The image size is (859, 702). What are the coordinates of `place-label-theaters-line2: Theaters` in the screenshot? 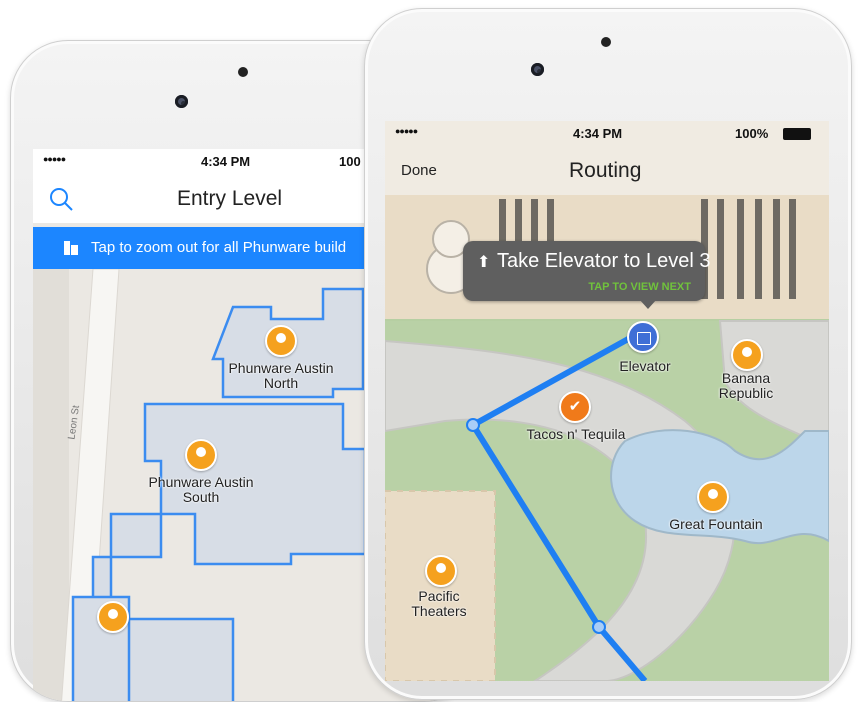 It's located at (439, 611).